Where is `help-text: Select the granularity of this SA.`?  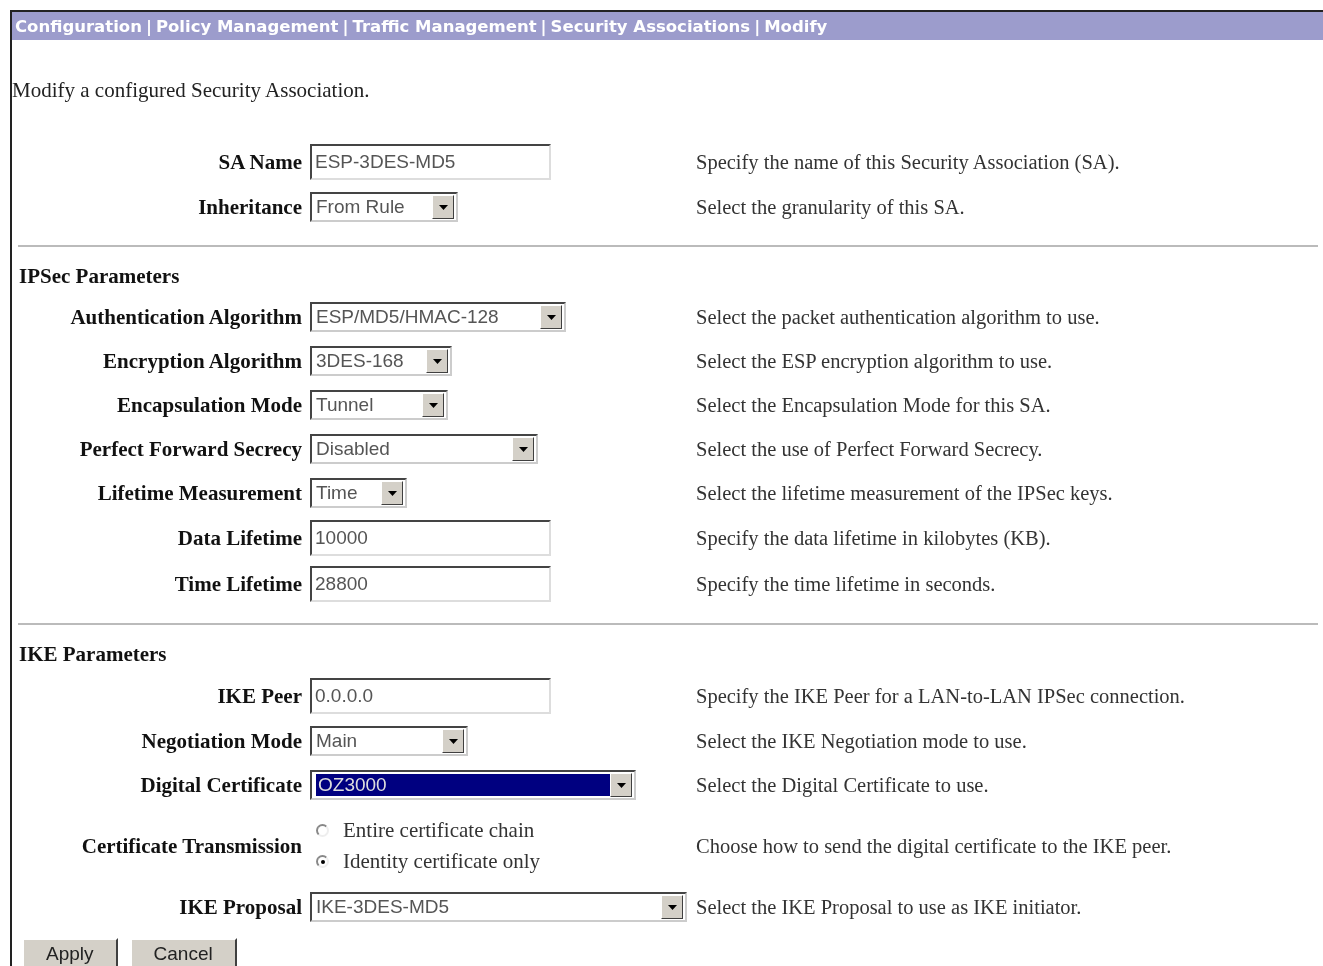 help-text: Select the granularity of this SA. is located at coordinates (831, 207).